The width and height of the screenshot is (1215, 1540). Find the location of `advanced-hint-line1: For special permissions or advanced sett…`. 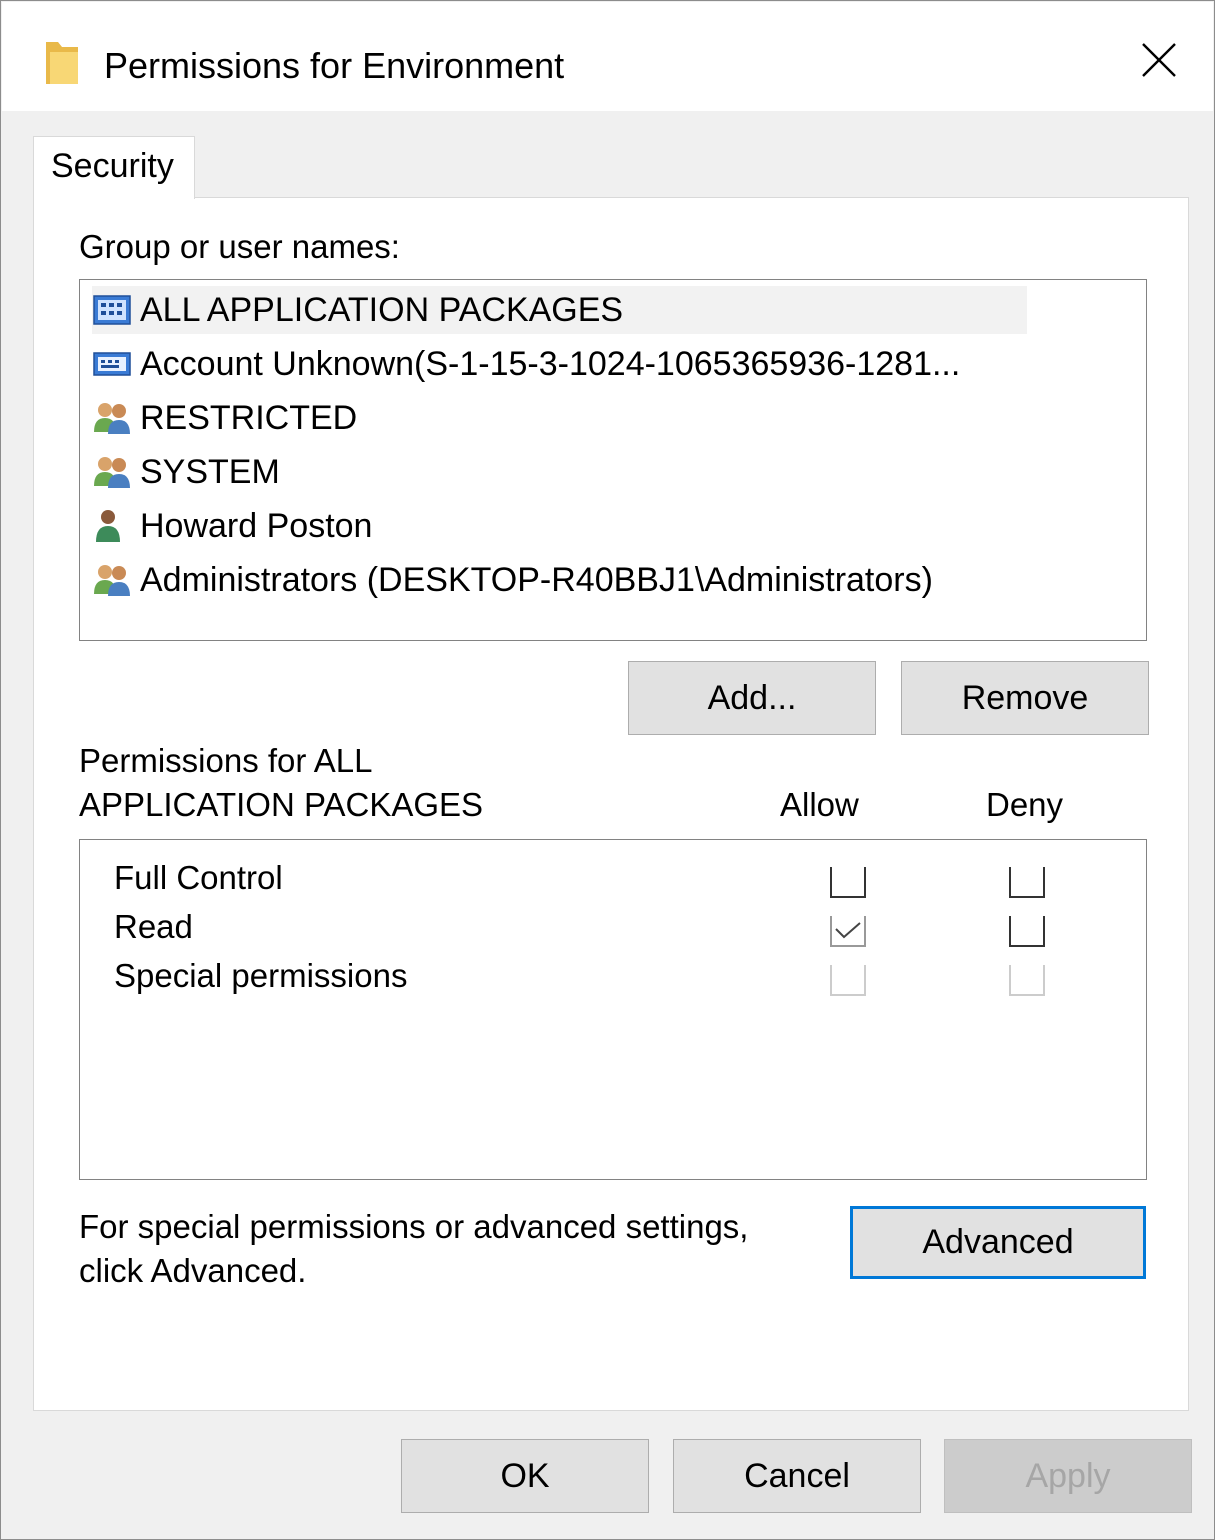

advanced-hint-line1: For special permissions or advanced sett… is located at coordinates (414, 1226).